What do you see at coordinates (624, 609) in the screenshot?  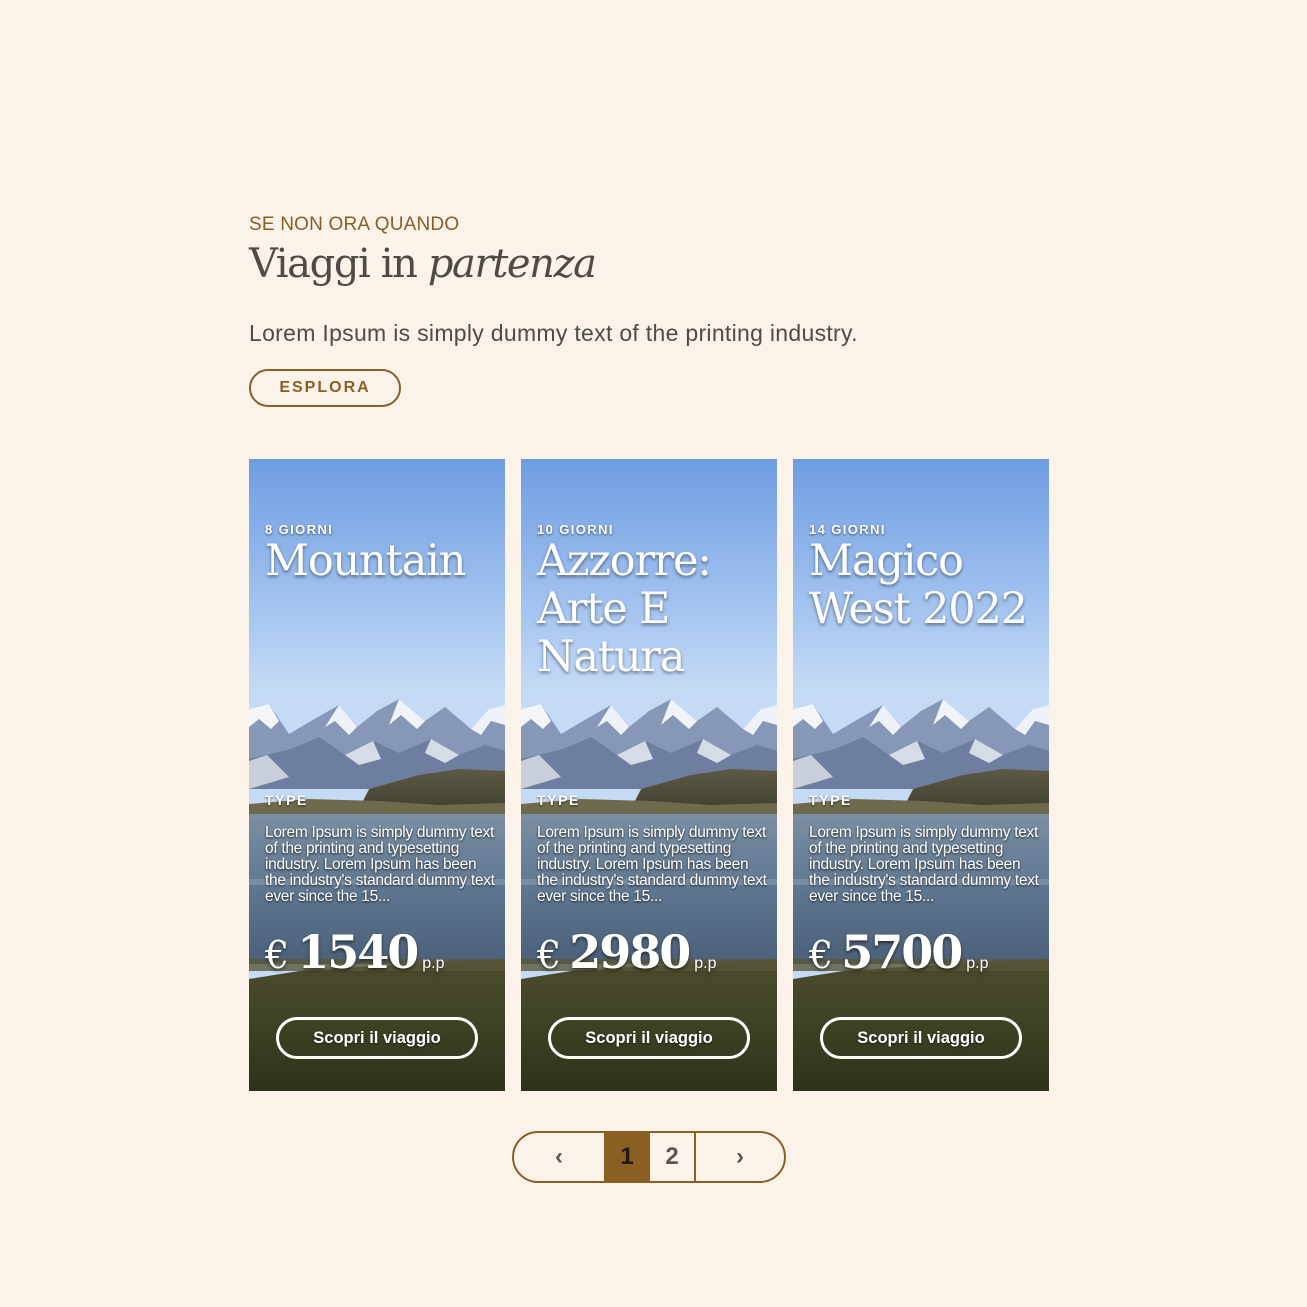 I see `trip-name: Azzorre: Arte E Natura` at bounding box center [624, 609].